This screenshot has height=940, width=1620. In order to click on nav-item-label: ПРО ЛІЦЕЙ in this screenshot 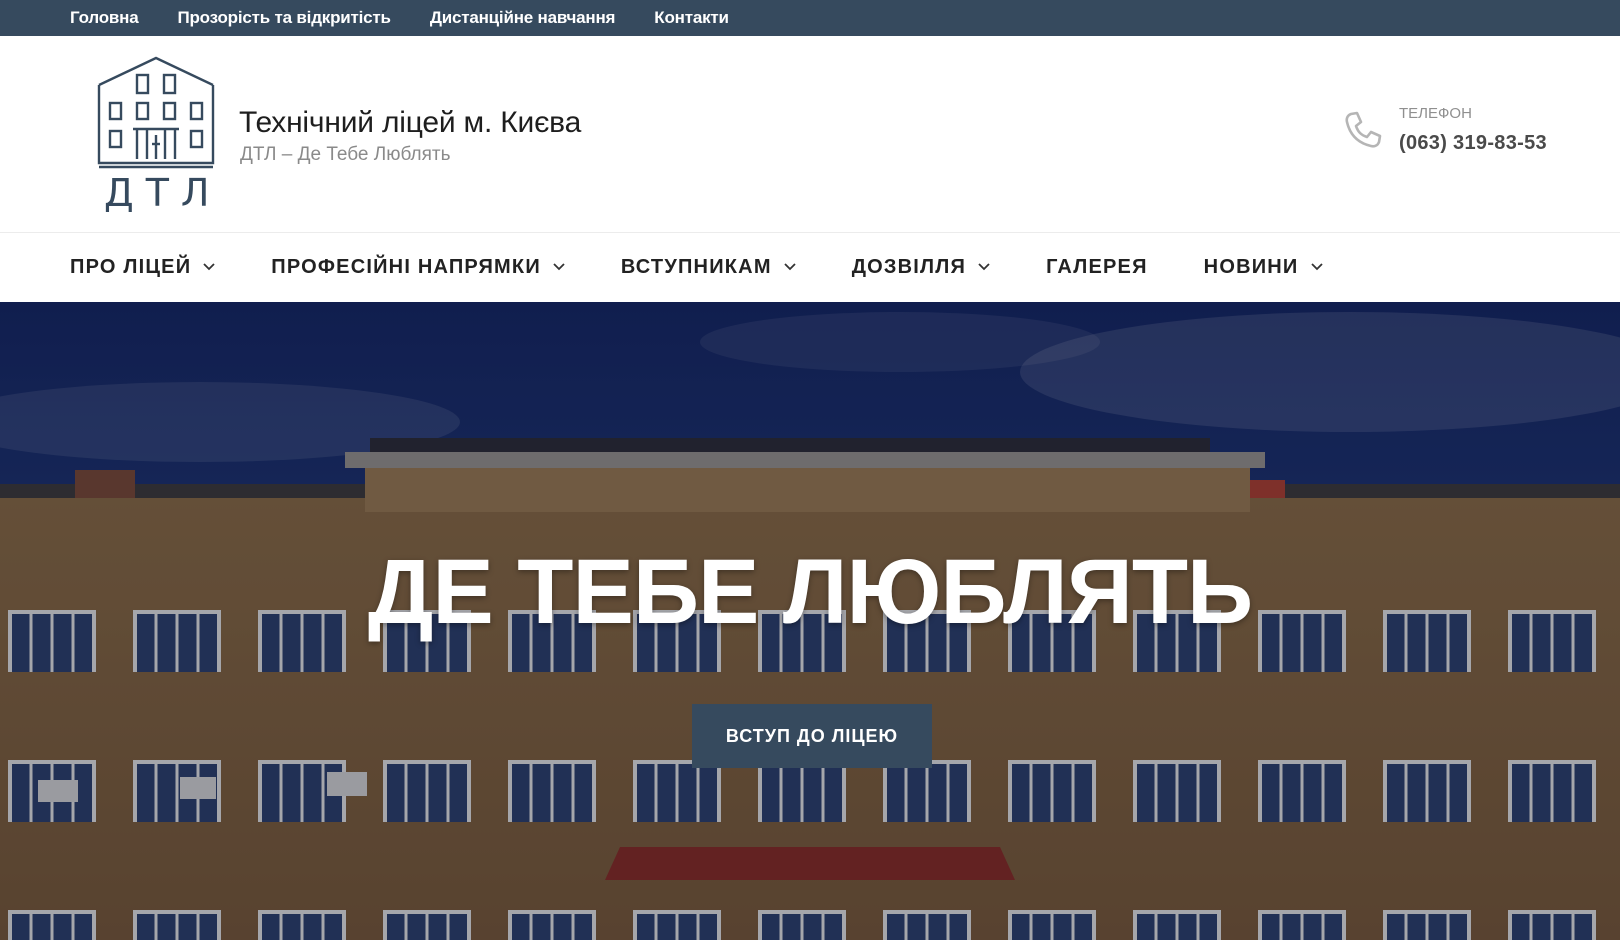, I will do `click(131, 266)`.